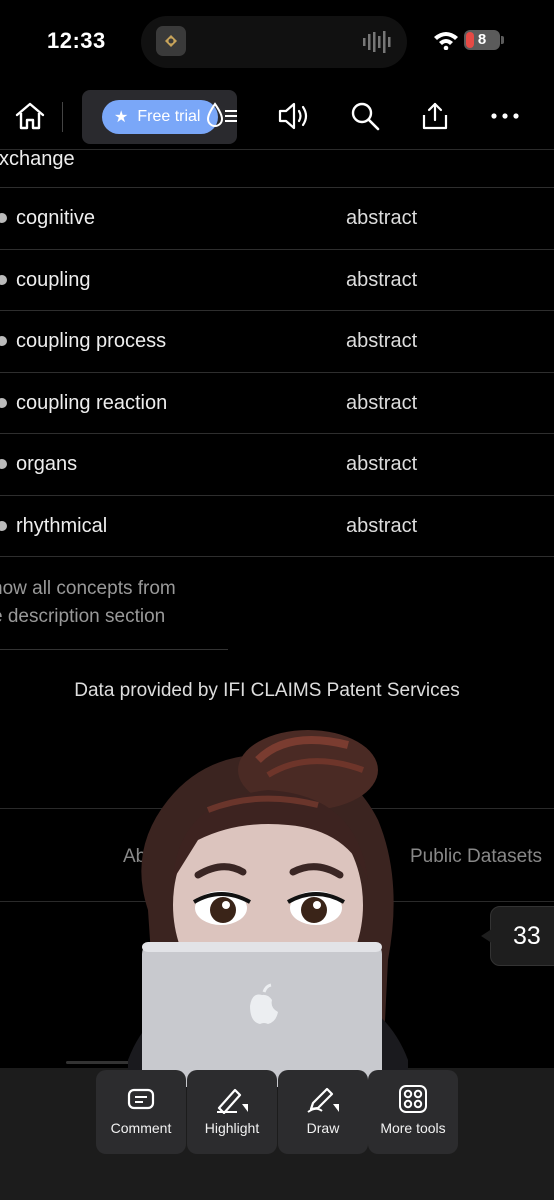  I want to click on status-bar: 12:33 8, so click(277, 42).